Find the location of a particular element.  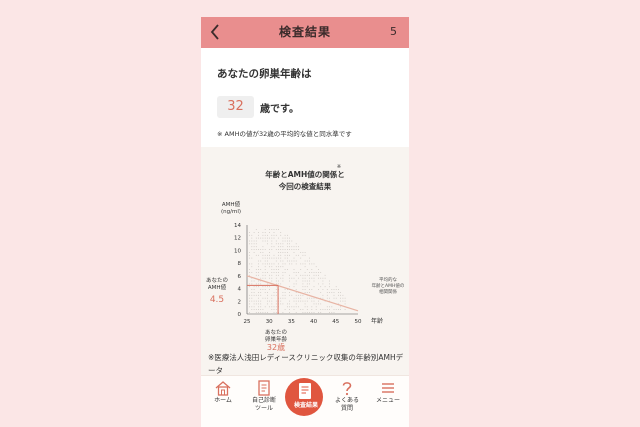

tab-faq: よくある 質問 is located at coordinates (347, 401).